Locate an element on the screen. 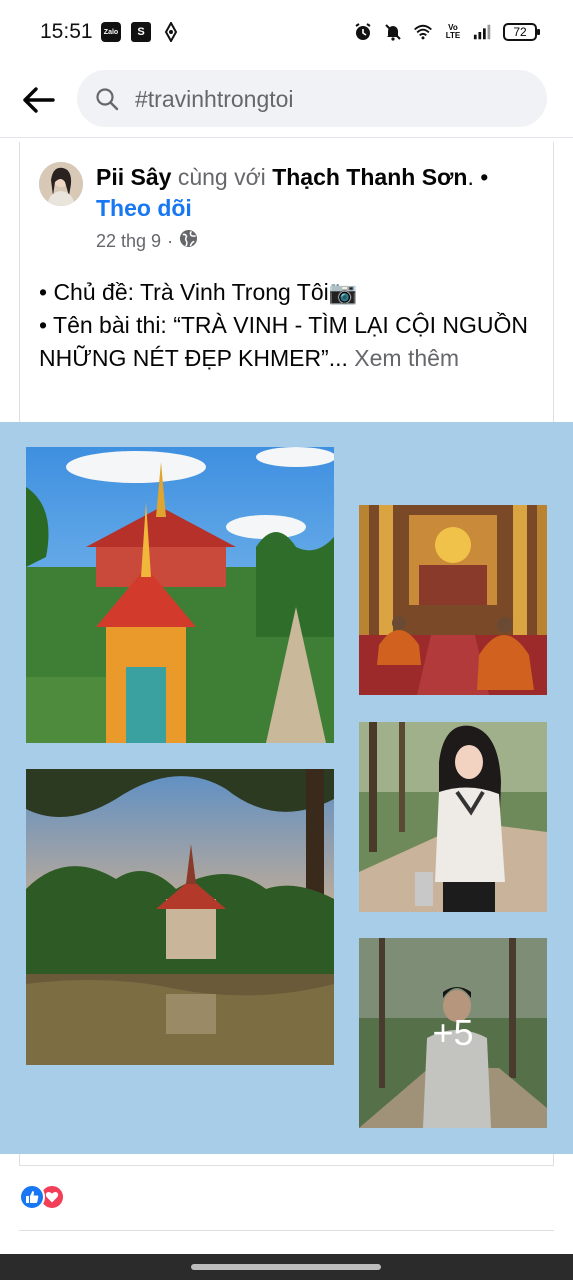 This screenshot has height=1280, width=573. home-gesture-handle is located at coordinates (286, 1267).